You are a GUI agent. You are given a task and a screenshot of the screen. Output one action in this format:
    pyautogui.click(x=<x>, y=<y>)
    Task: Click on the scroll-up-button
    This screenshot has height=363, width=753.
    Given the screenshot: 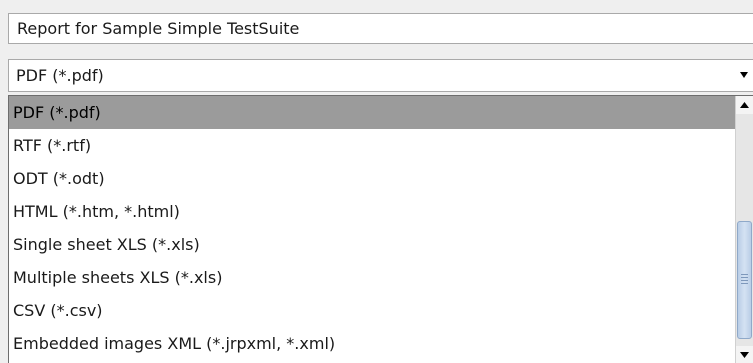 What is the action you would take?
    pyautogui.click(x=744, y=105)
    